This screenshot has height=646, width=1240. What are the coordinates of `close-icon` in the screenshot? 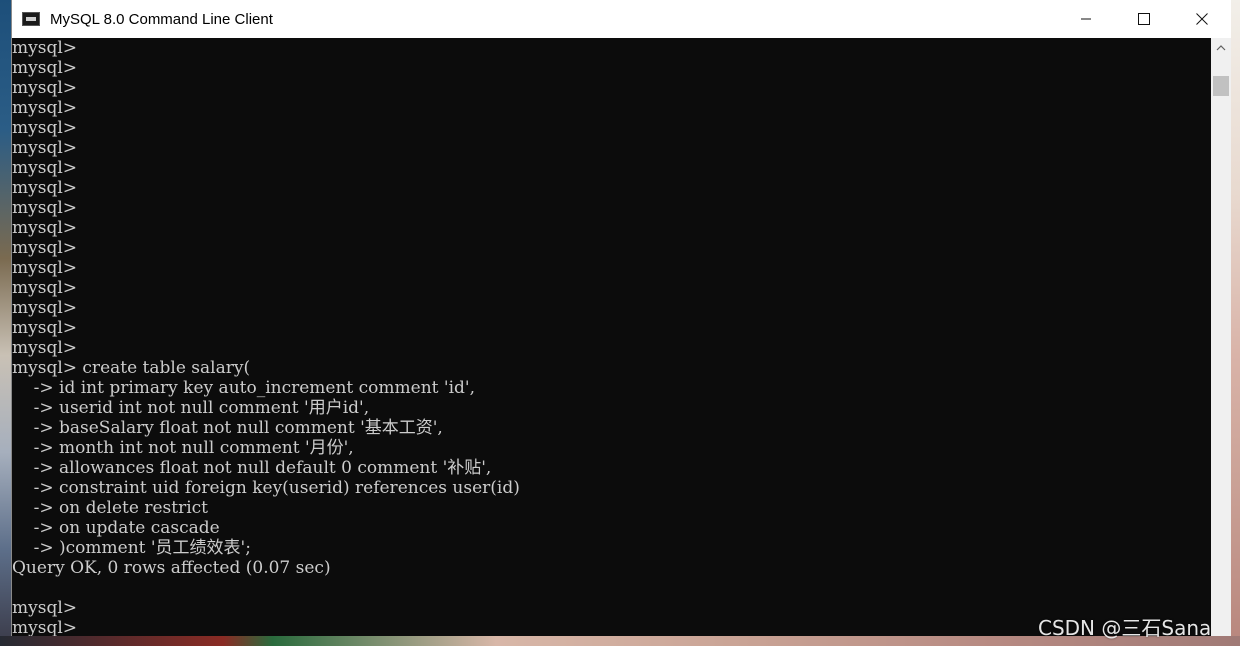 It's located at (1202, 19).